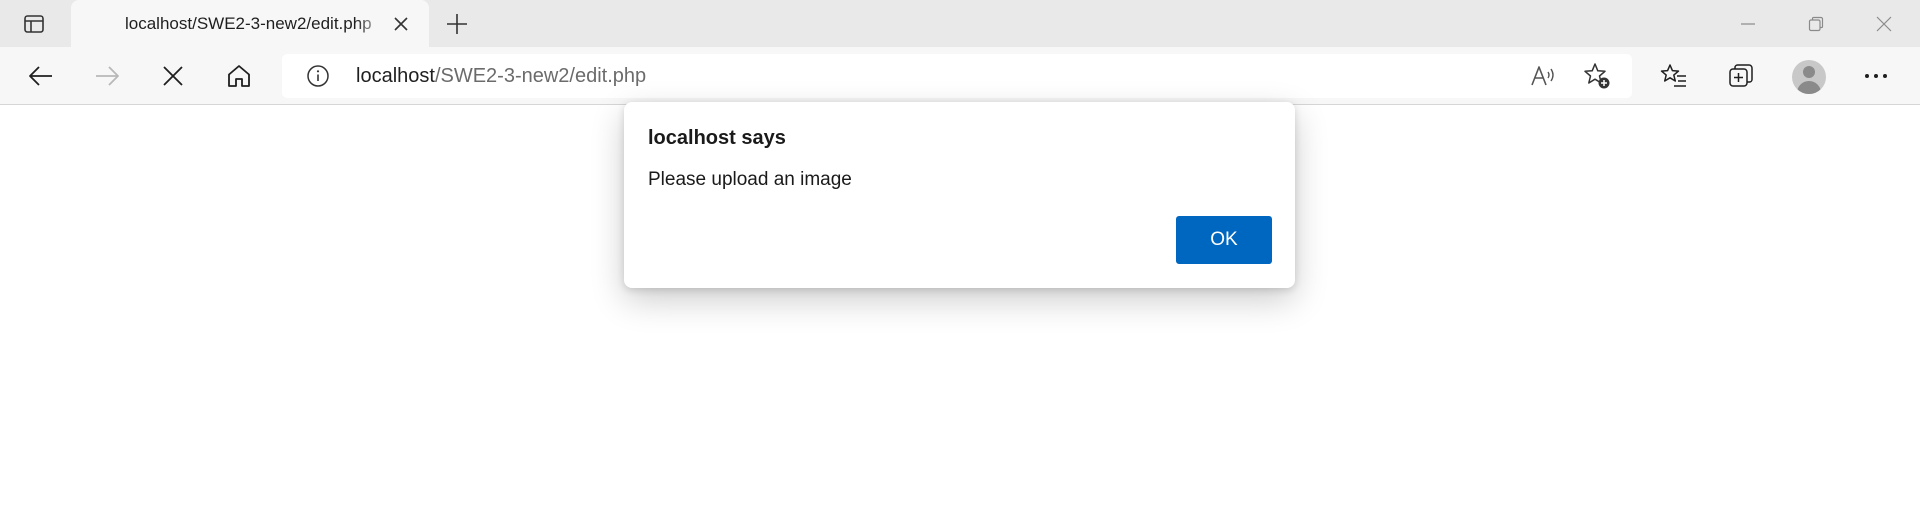  I want to click on home-button, so click(239, 76).